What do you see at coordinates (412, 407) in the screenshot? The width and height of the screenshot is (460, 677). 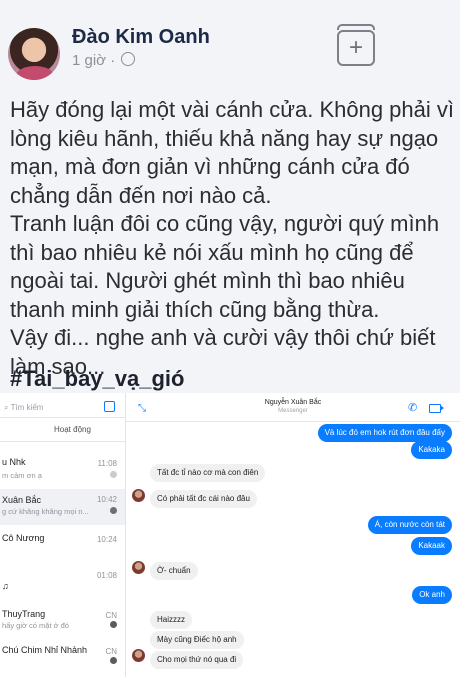 I see `phone-icon: ✆` at bounding box center [412, 407].